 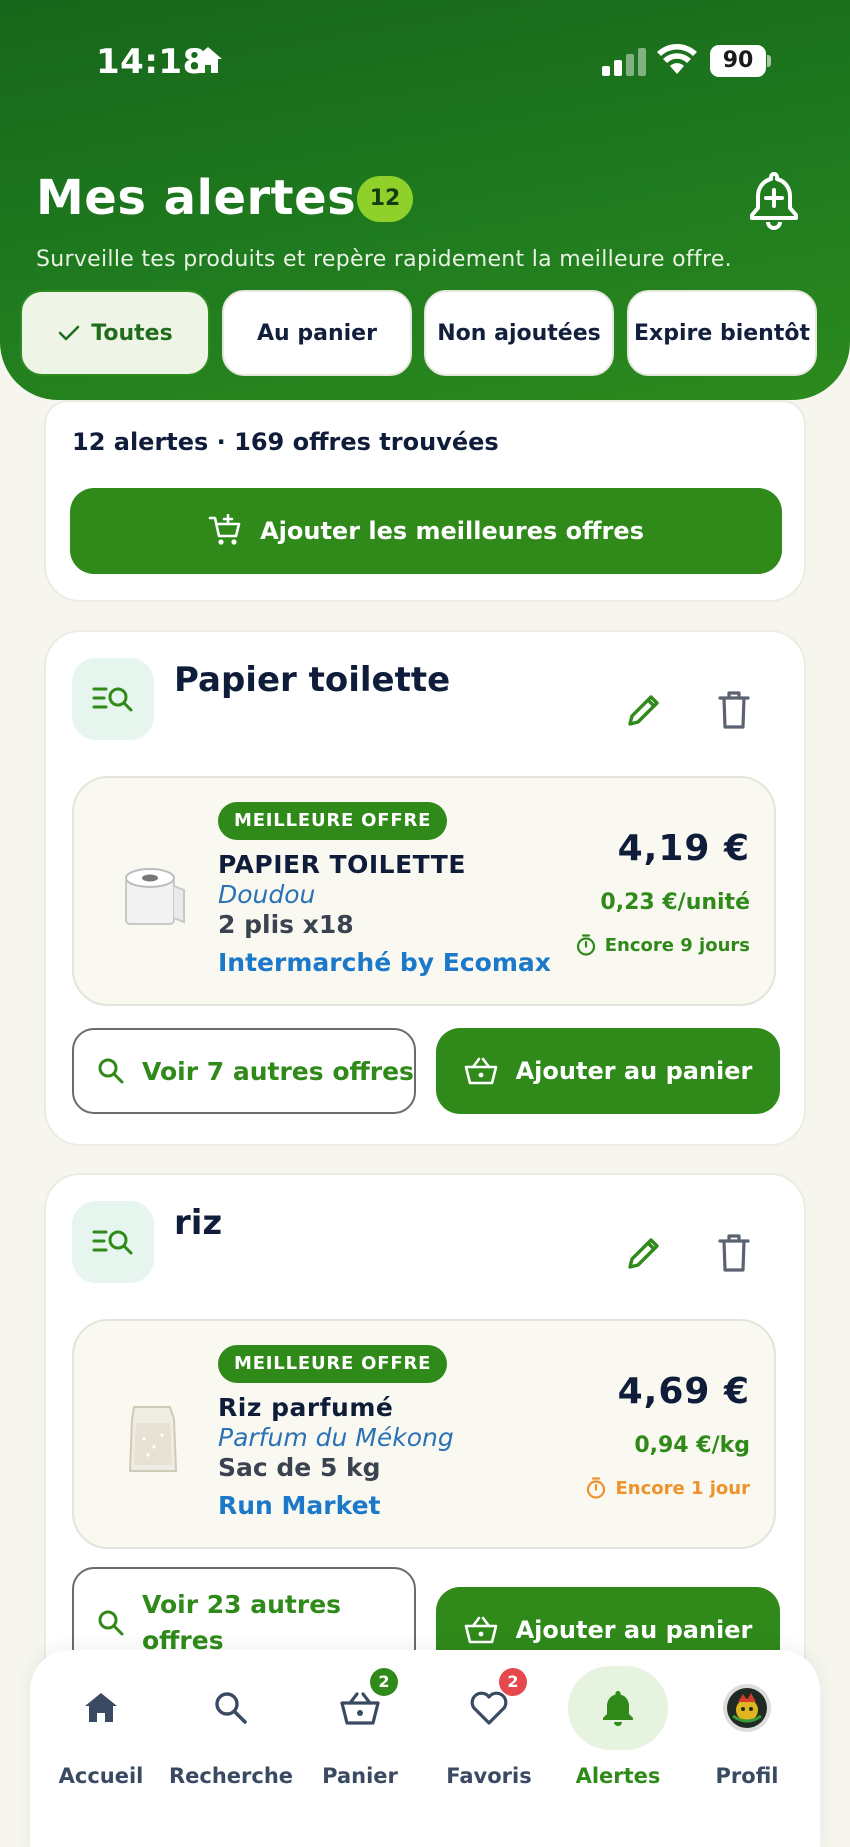 I want to click on offer-expiry: Encore 1 jour, so click(x=667, y=1488).